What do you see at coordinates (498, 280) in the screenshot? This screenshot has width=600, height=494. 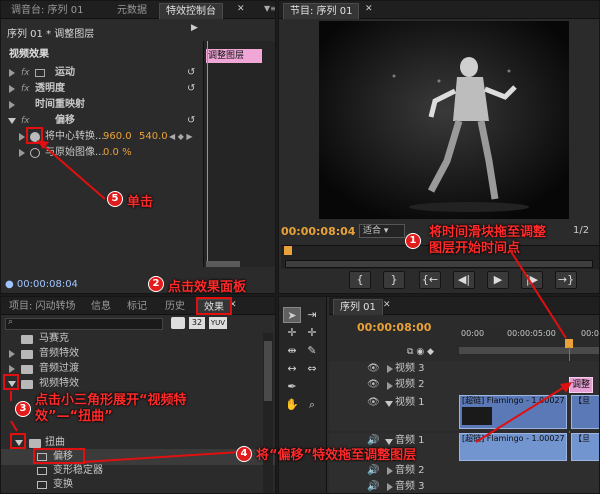 I see `play-button: ▶` at bounding box center [498, 280].